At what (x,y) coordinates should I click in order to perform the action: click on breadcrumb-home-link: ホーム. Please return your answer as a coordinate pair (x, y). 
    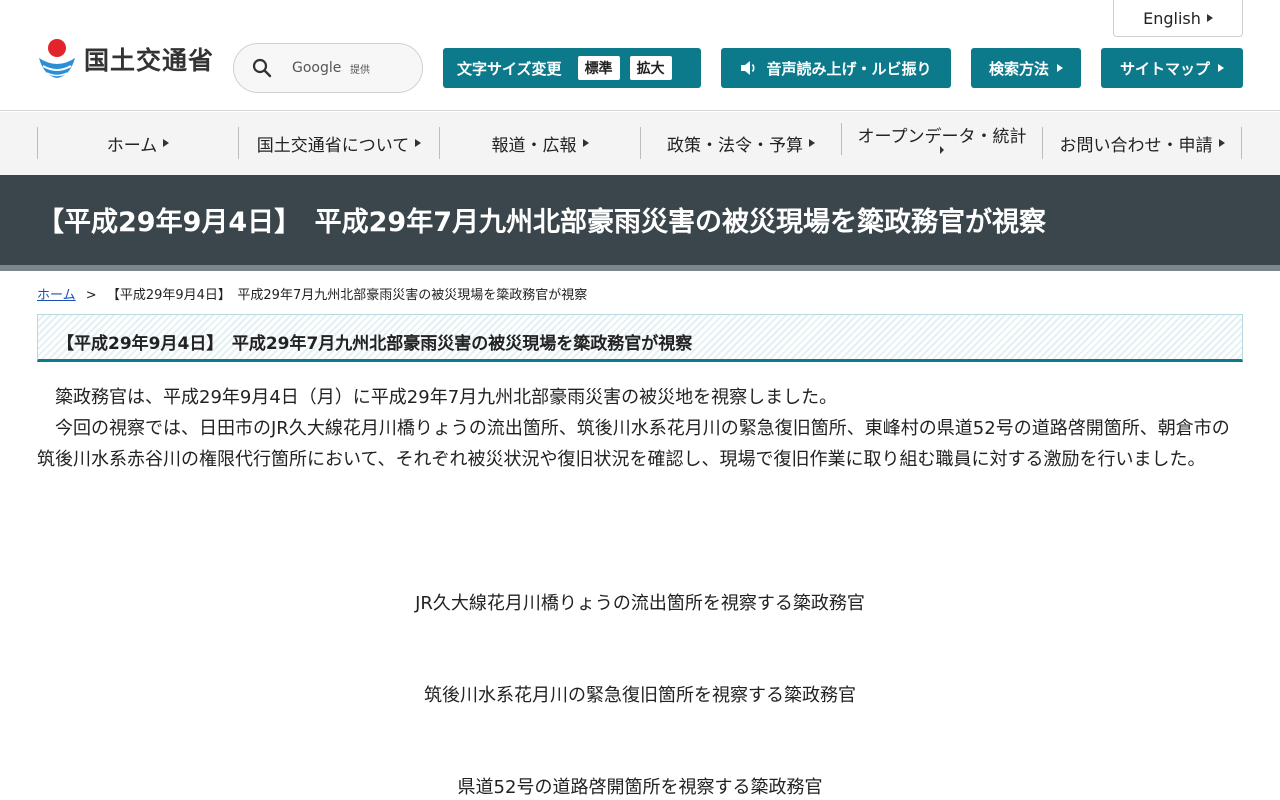
    Looking at the image, I should click on (56, 295).